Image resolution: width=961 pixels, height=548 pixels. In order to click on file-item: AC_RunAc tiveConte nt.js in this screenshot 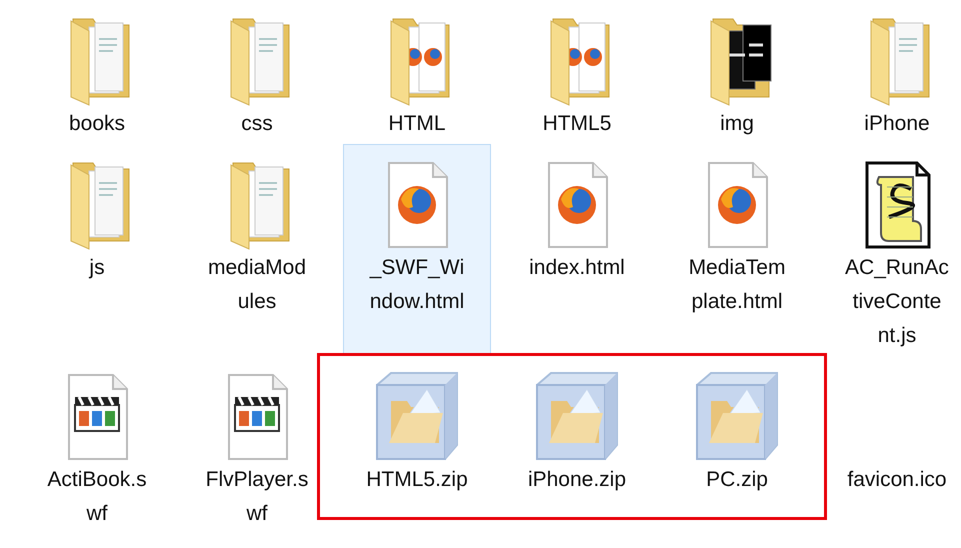, I will do `click(892, 250)`.